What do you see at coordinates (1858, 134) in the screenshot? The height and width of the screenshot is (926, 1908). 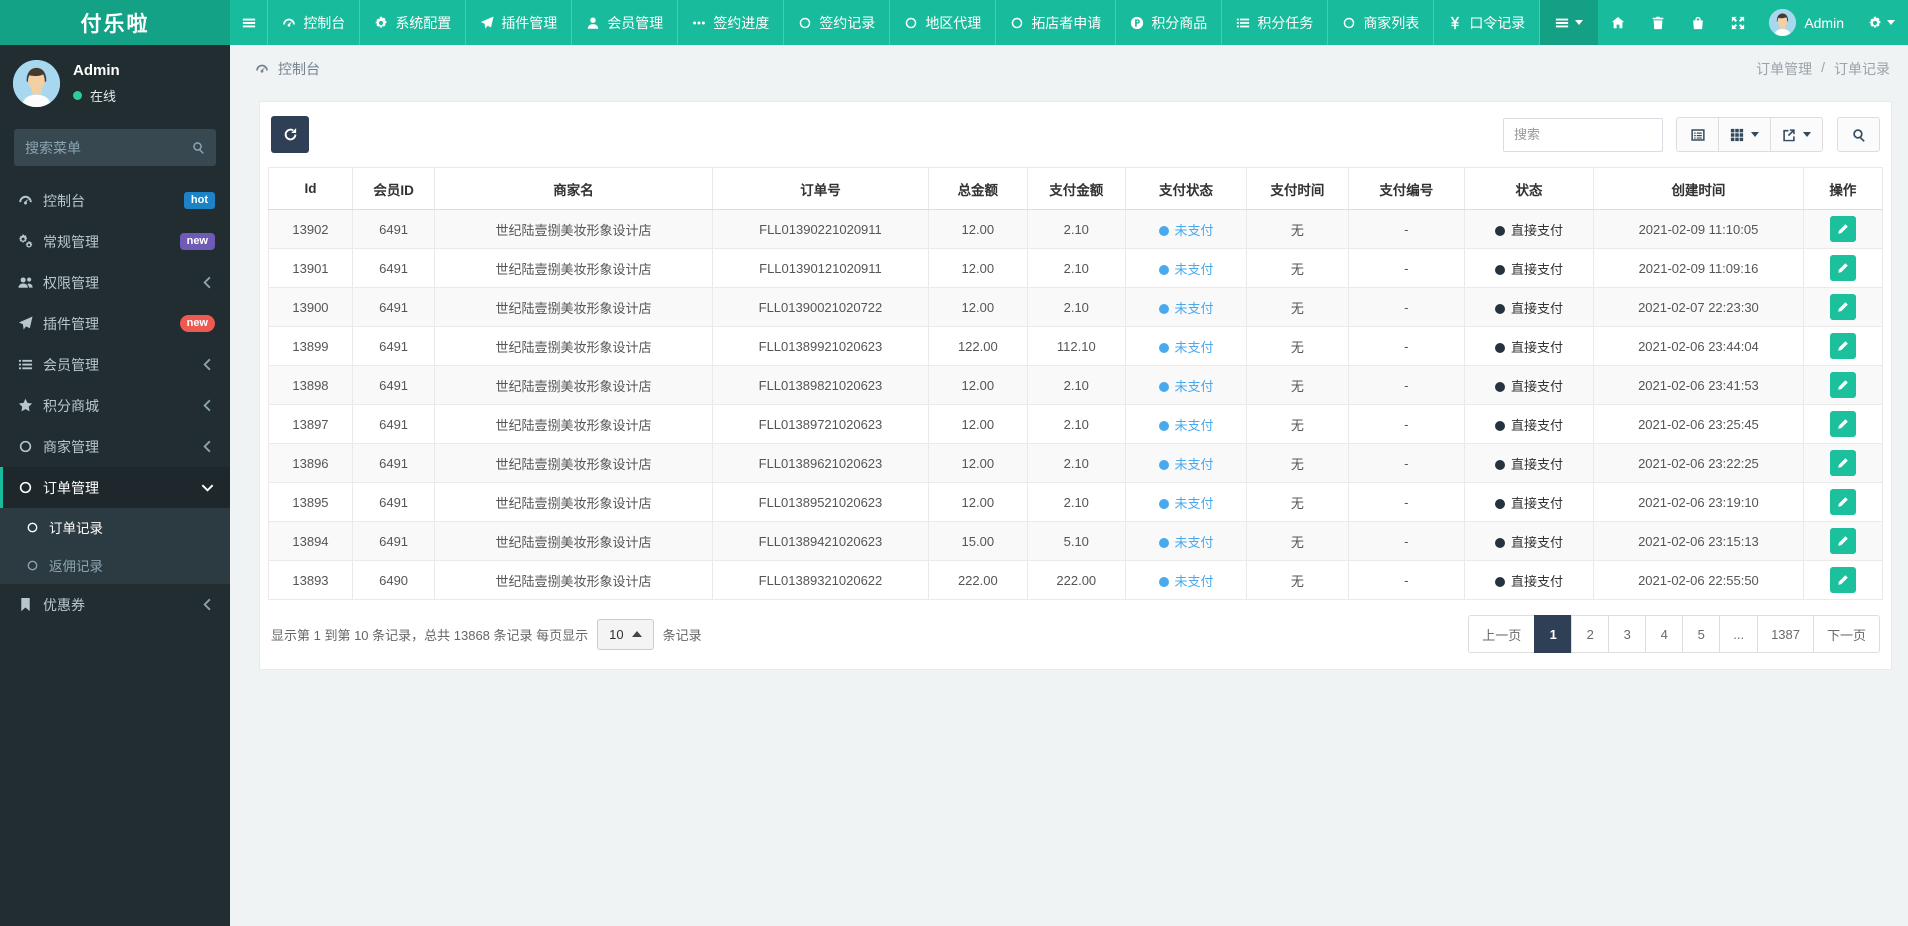 I see `search-button` at bounding box center [1858, 134].